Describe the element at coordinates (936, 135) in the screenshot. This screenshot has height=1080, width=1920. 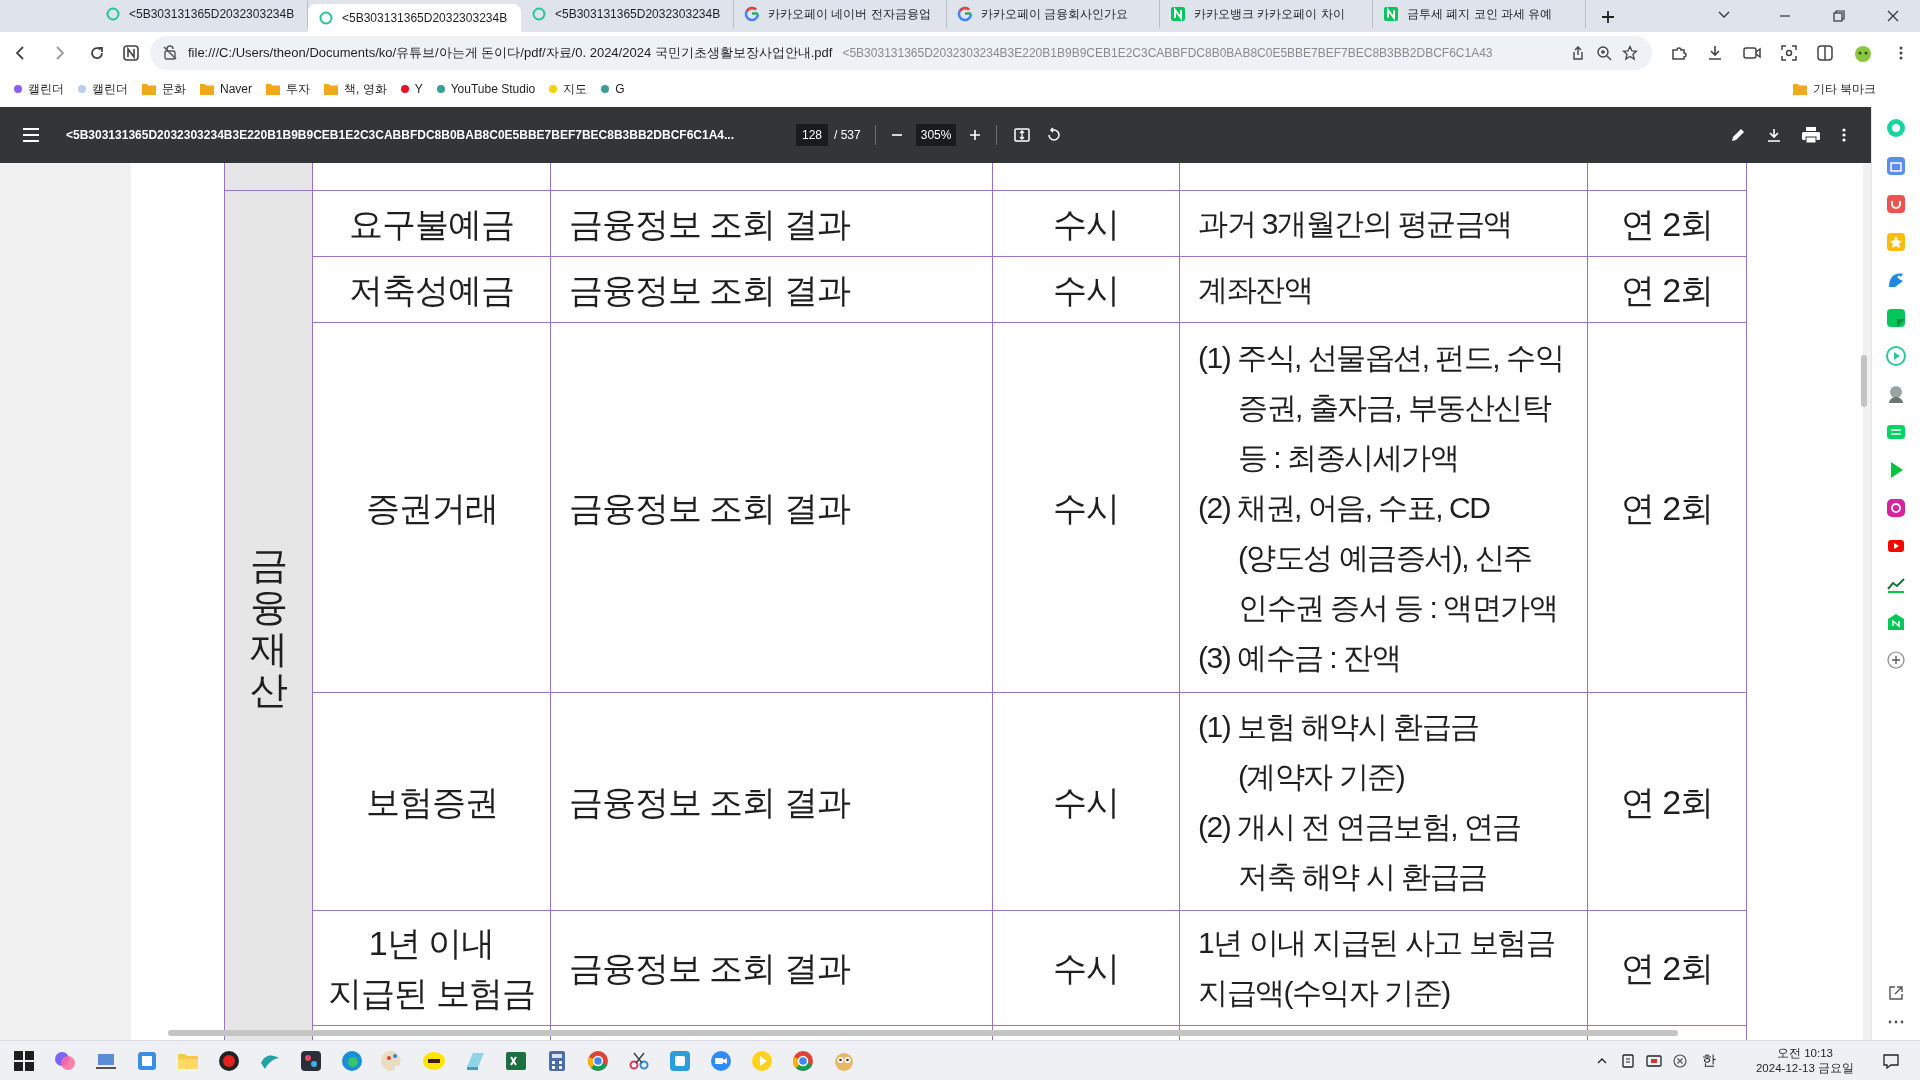
I see `zoom-level-field: 305%` at that location.